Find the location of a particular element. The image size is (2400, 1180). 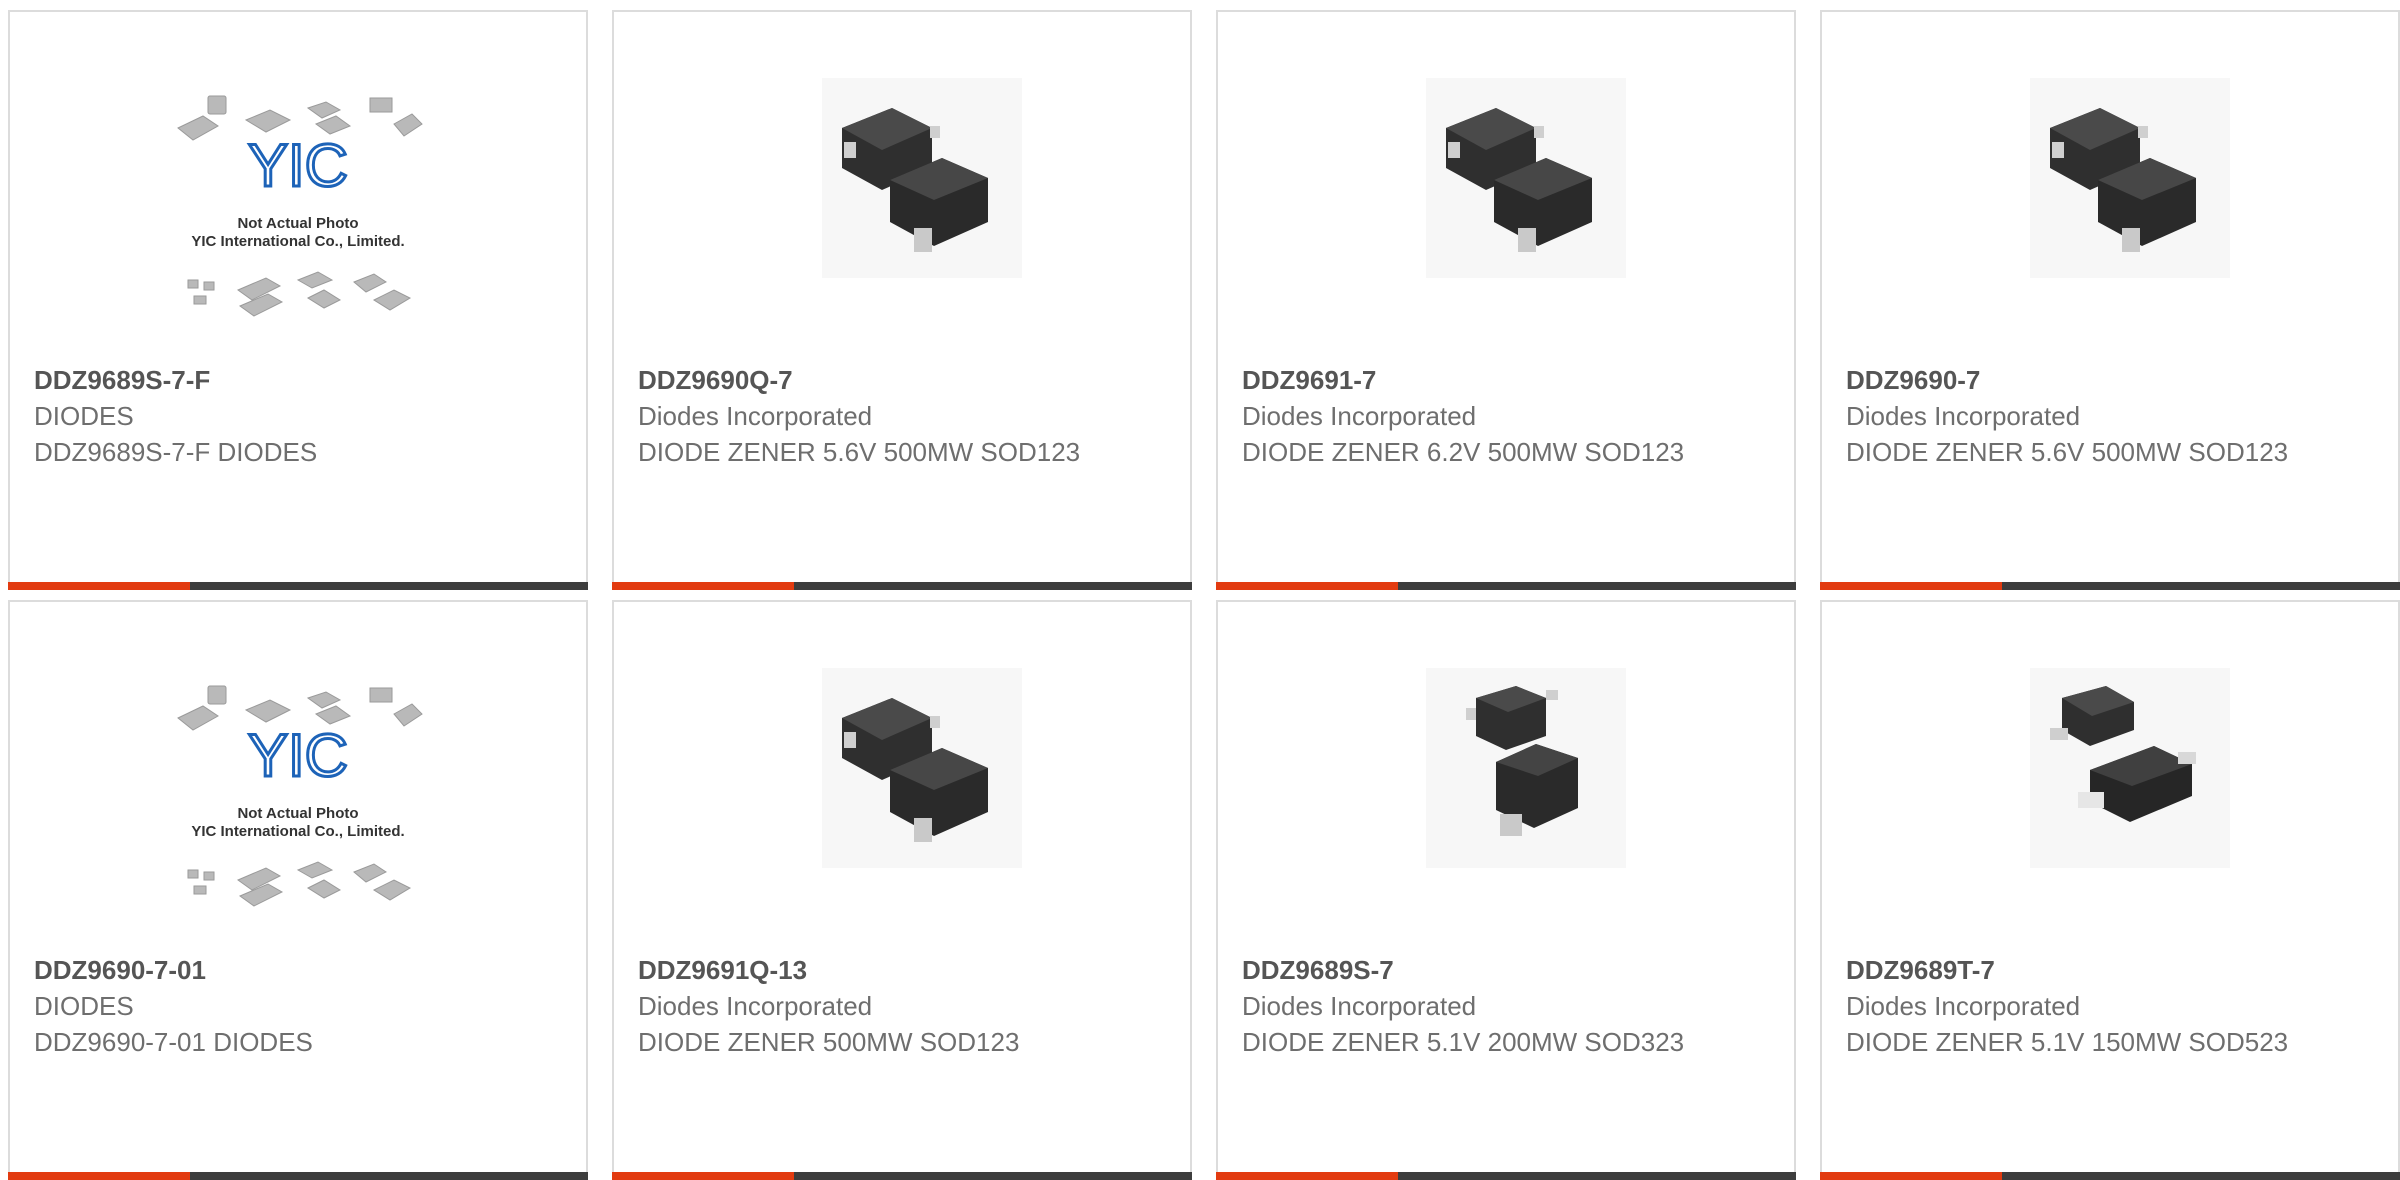

description: DIODE ZENER 5.1V 200MW SOD323 is located at coordinates (1463, 1042).